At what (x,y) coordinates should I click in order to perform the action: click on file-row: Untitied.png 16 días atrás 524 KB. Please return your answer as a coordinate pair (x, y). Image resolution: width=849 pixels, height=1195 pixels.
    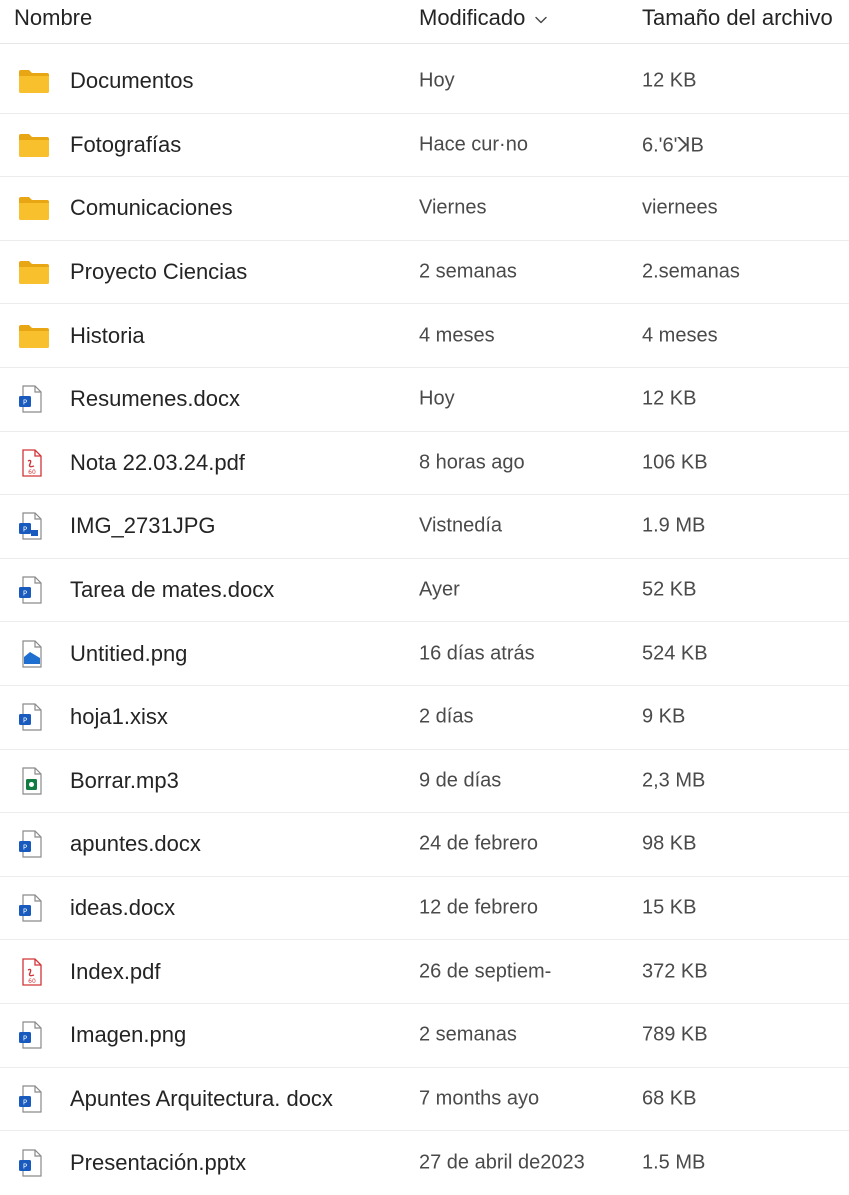
    Looking at the image, I should click on (424, 654).